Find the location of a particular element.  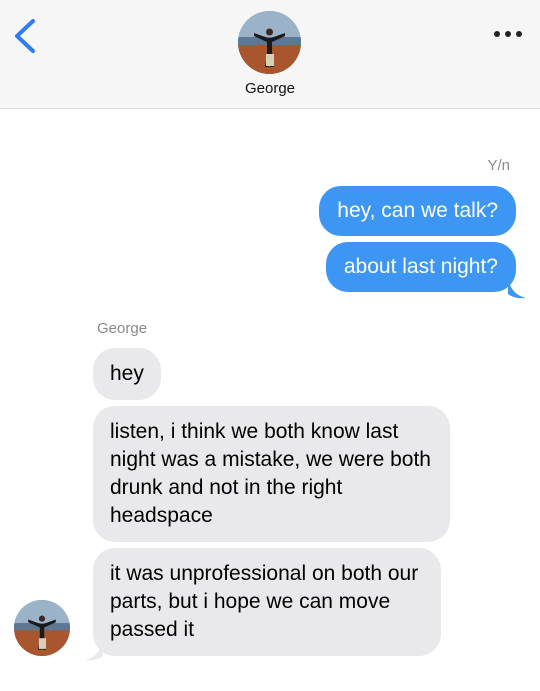

outgoing-bubble-tail is located at coordinates (517, 289).